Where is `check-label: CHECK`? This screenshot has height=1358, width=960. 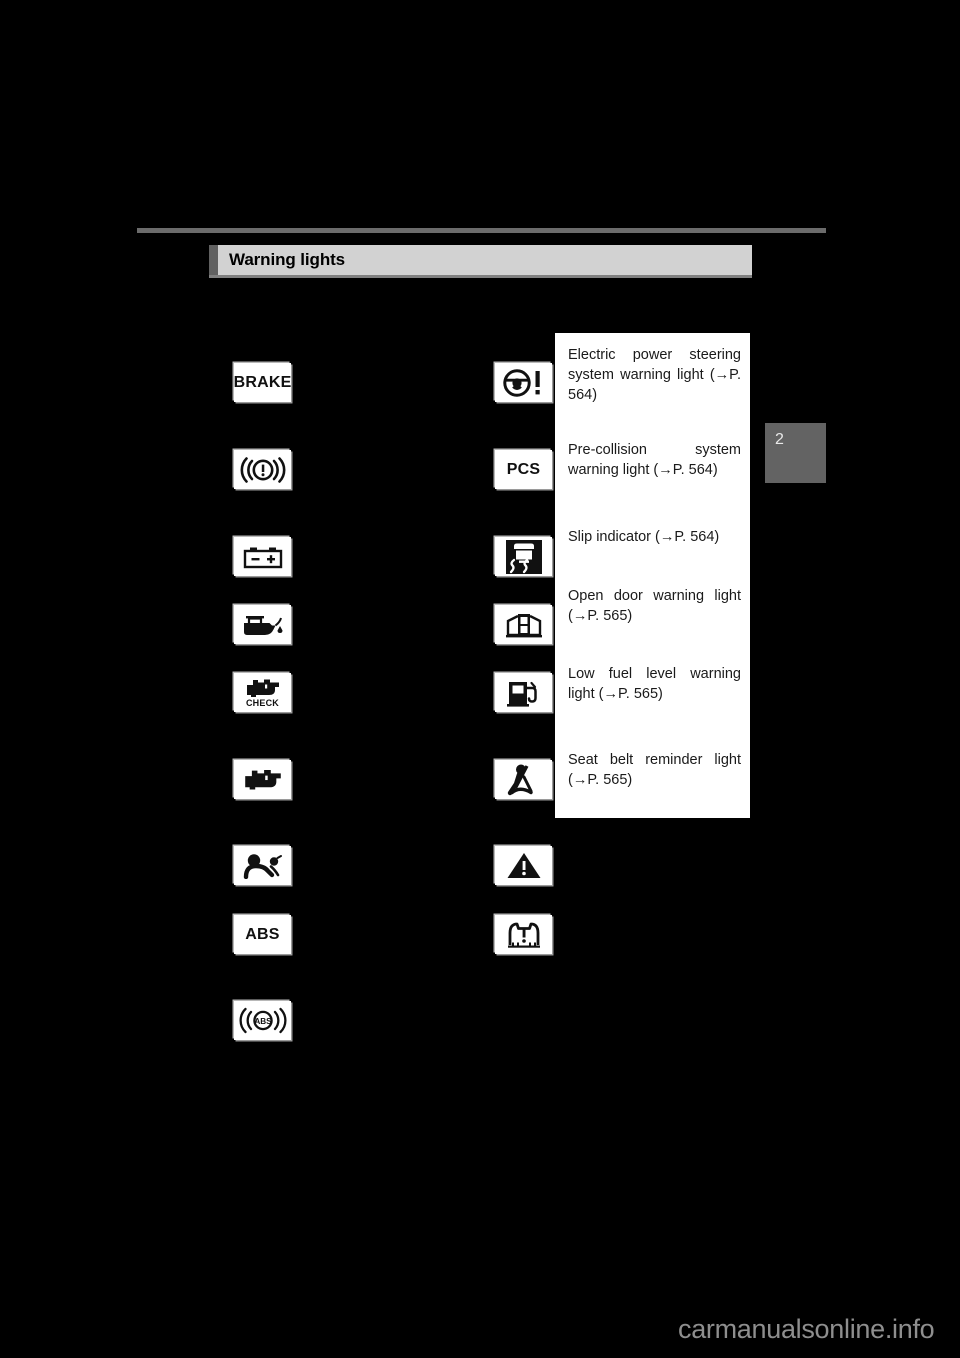 check-label: CHECK is located at coordinates (262, 702).